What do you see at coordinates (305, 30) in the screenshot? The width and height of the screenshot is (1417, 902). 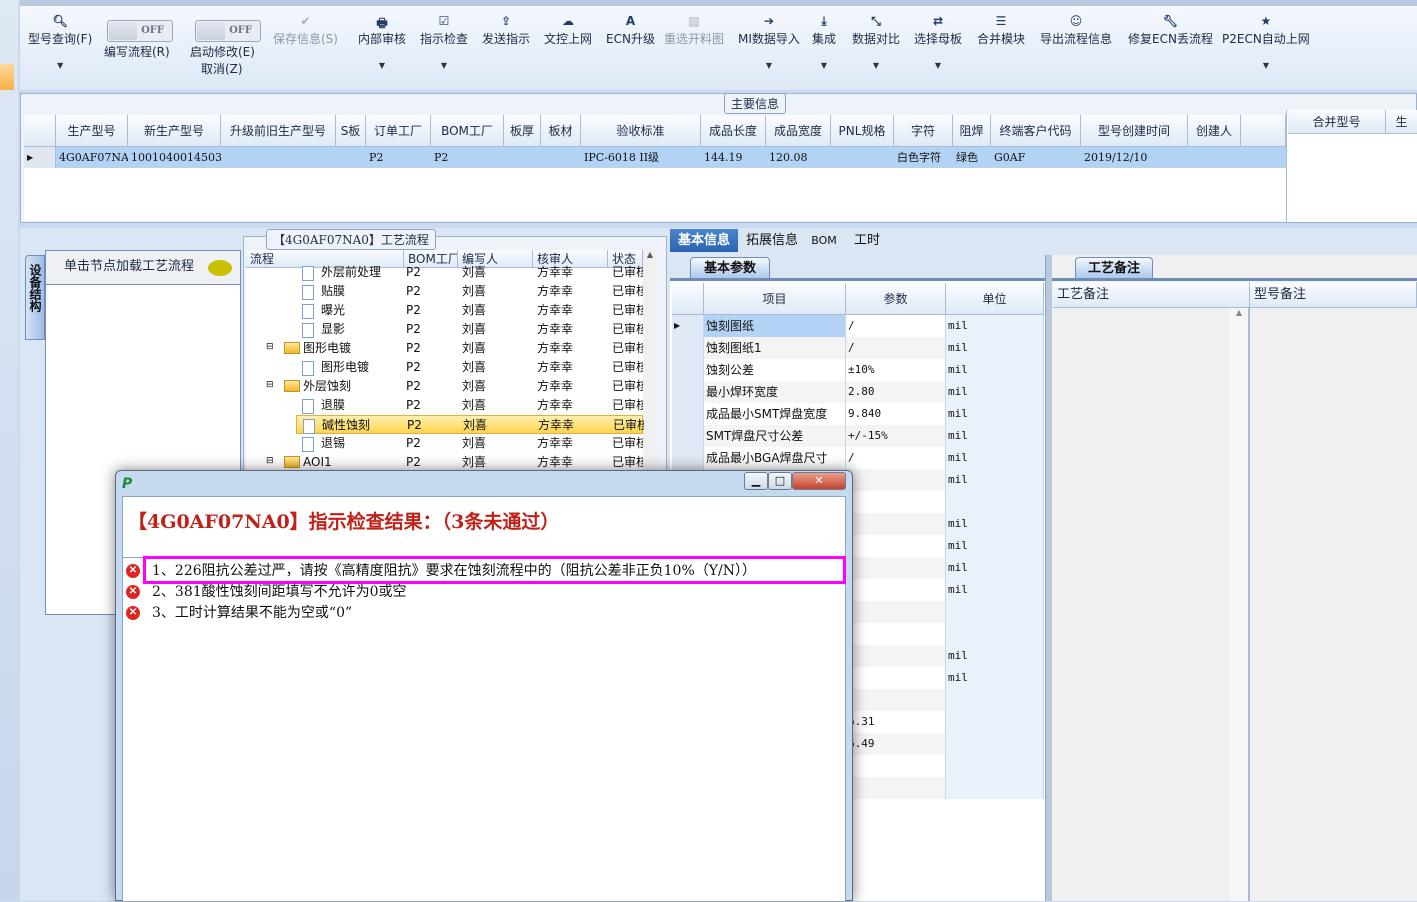 I see `toolbar-button-1: ✔ 保存信息(S)` at bounding box center [305, 30].